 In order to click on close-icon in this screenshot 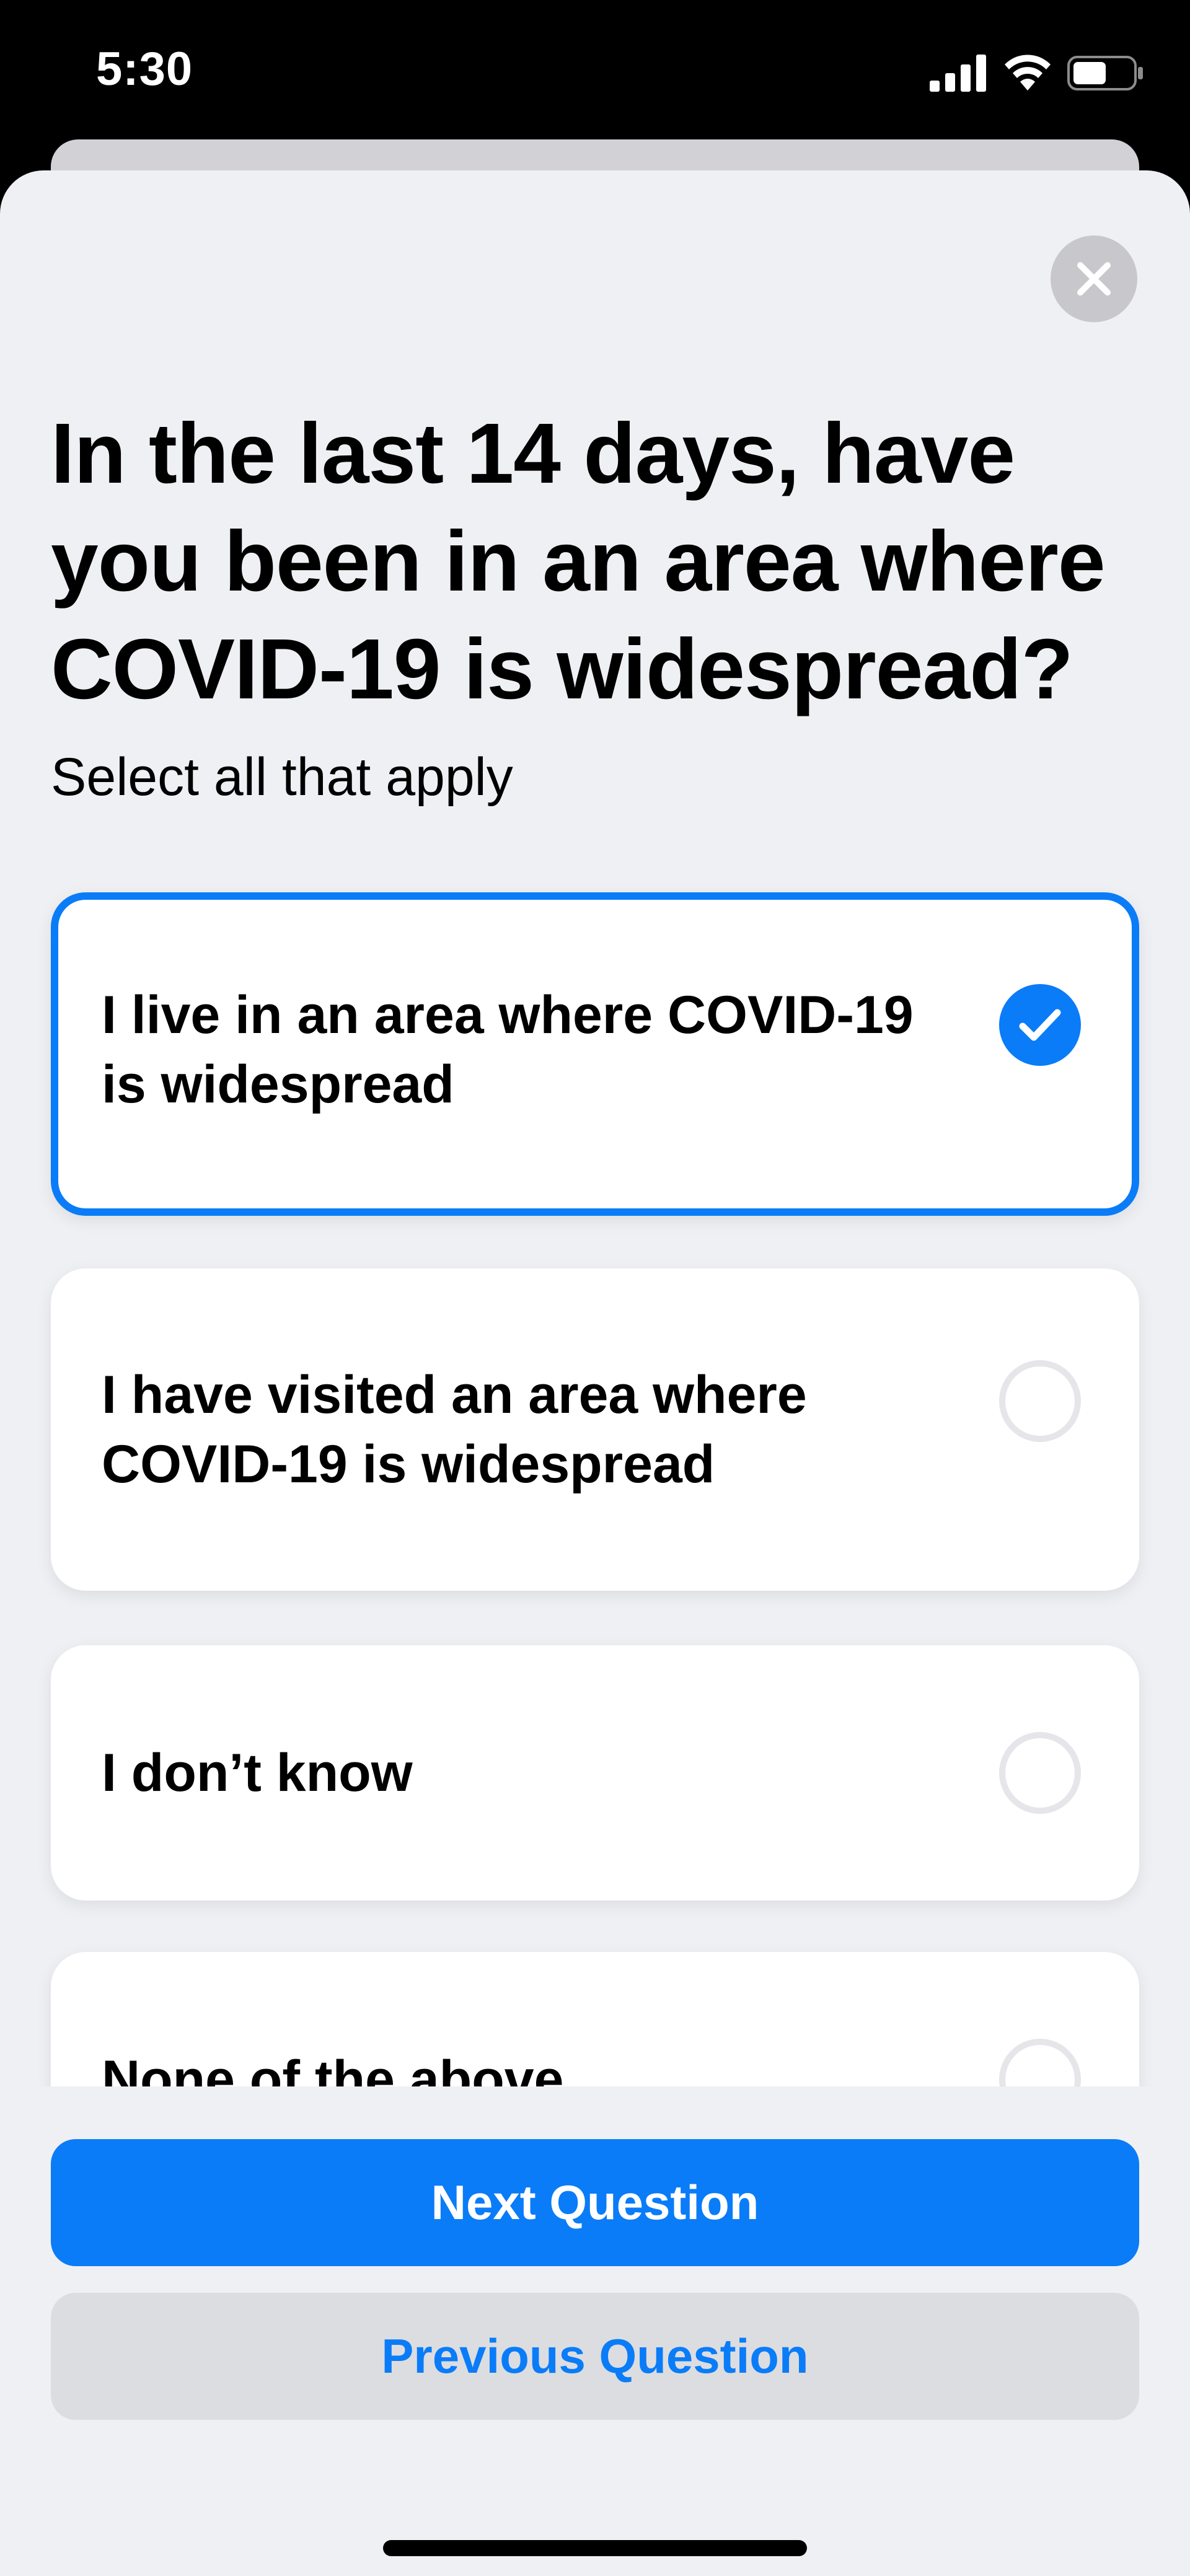, I will do `click(1094, 279)`.